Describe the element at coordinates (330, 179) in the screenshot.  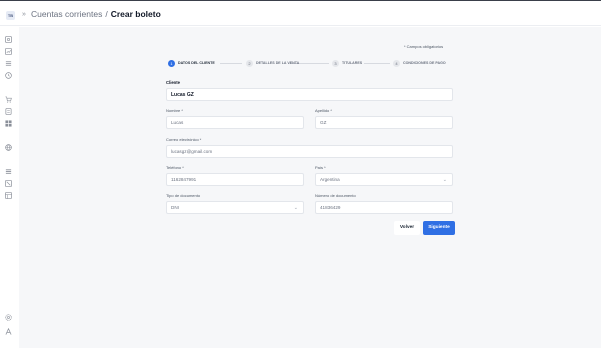
I see `pais-value: Argentina` at that location.